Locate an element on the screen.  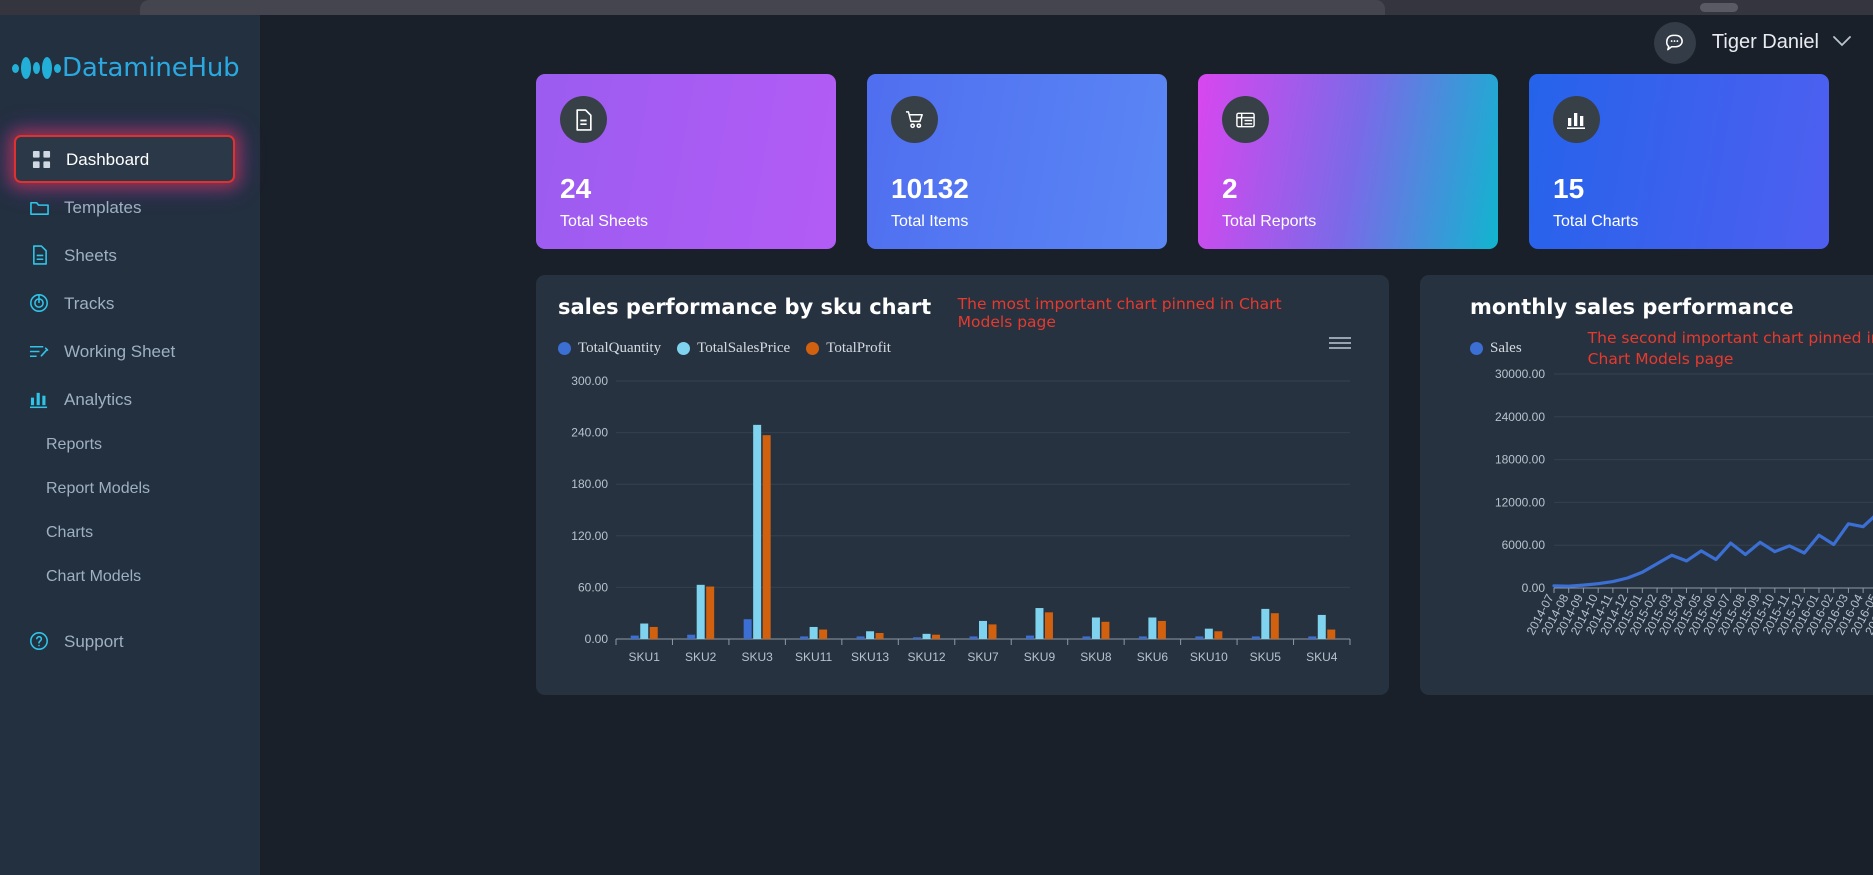
chart-title: sales performance by sku chart is located at coordinates (745, 307).